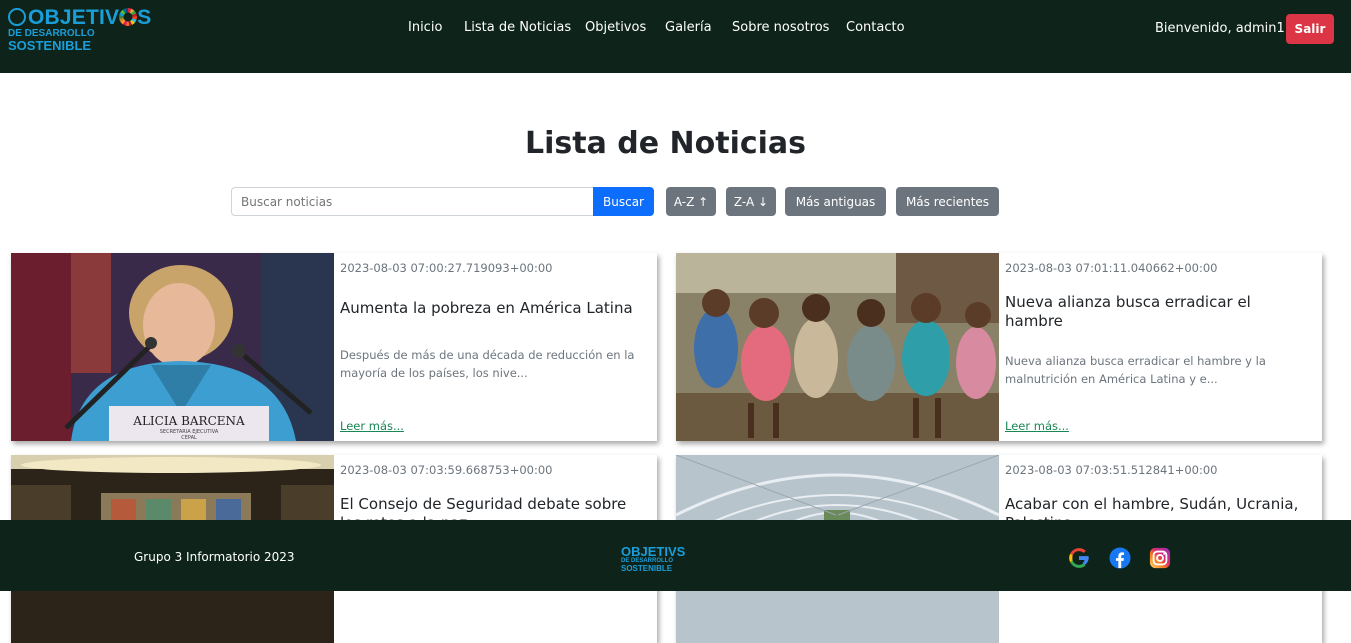  I want to click on nav-galeria: Galería, so click(688, 27).